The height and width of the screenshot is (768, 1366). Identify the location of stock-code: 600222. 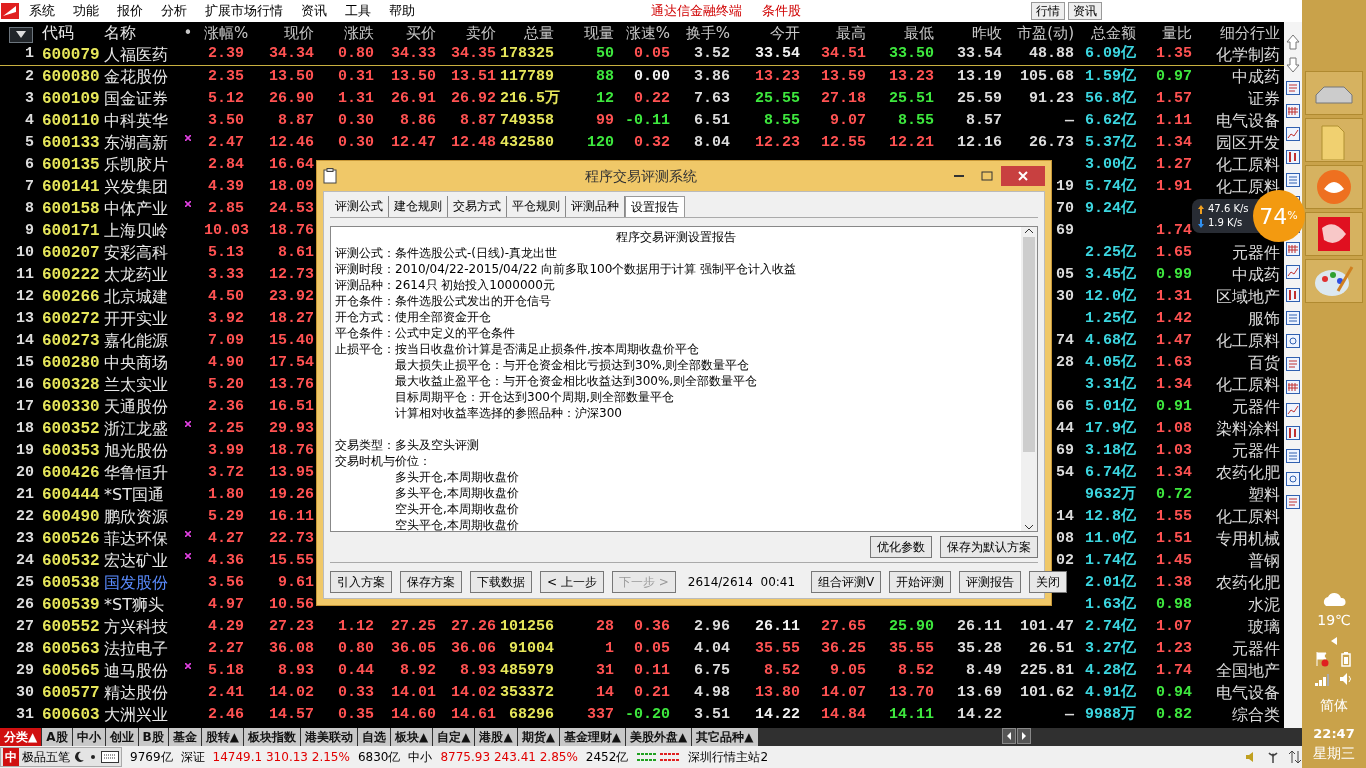
(71, 275).